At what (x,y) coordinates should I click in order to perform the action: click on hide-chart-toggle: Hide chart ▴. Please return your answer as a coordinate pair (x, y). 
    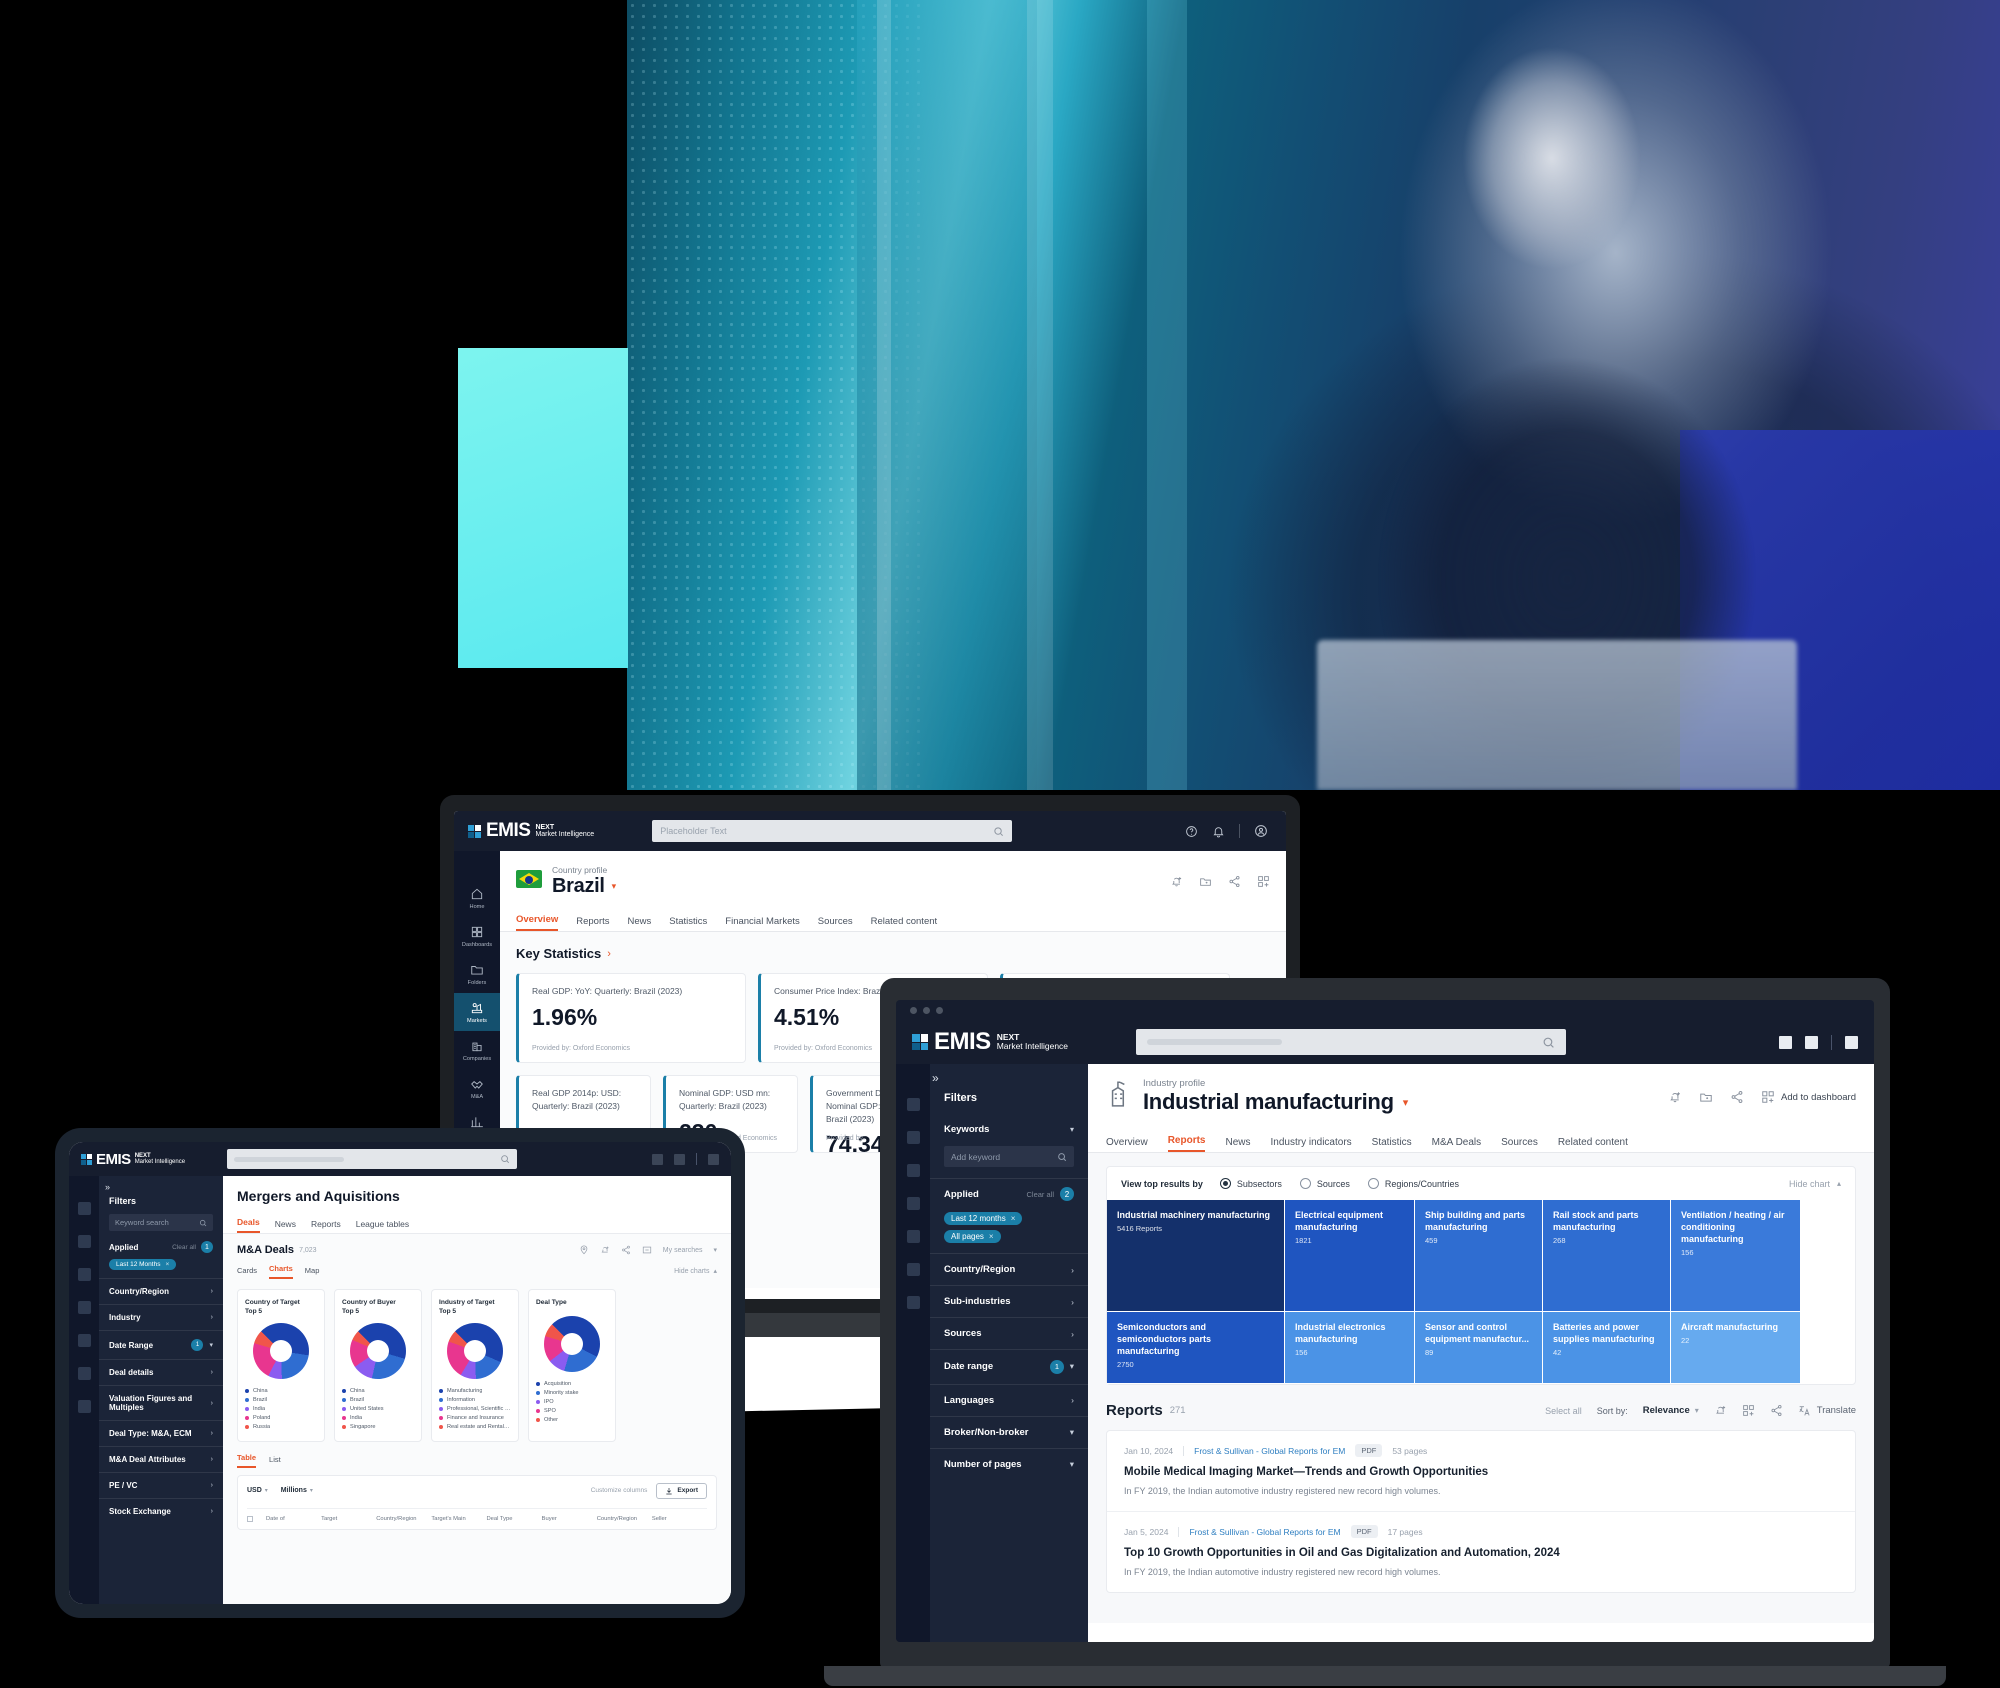
    Looking at the image, I should click on (1815, 1184).